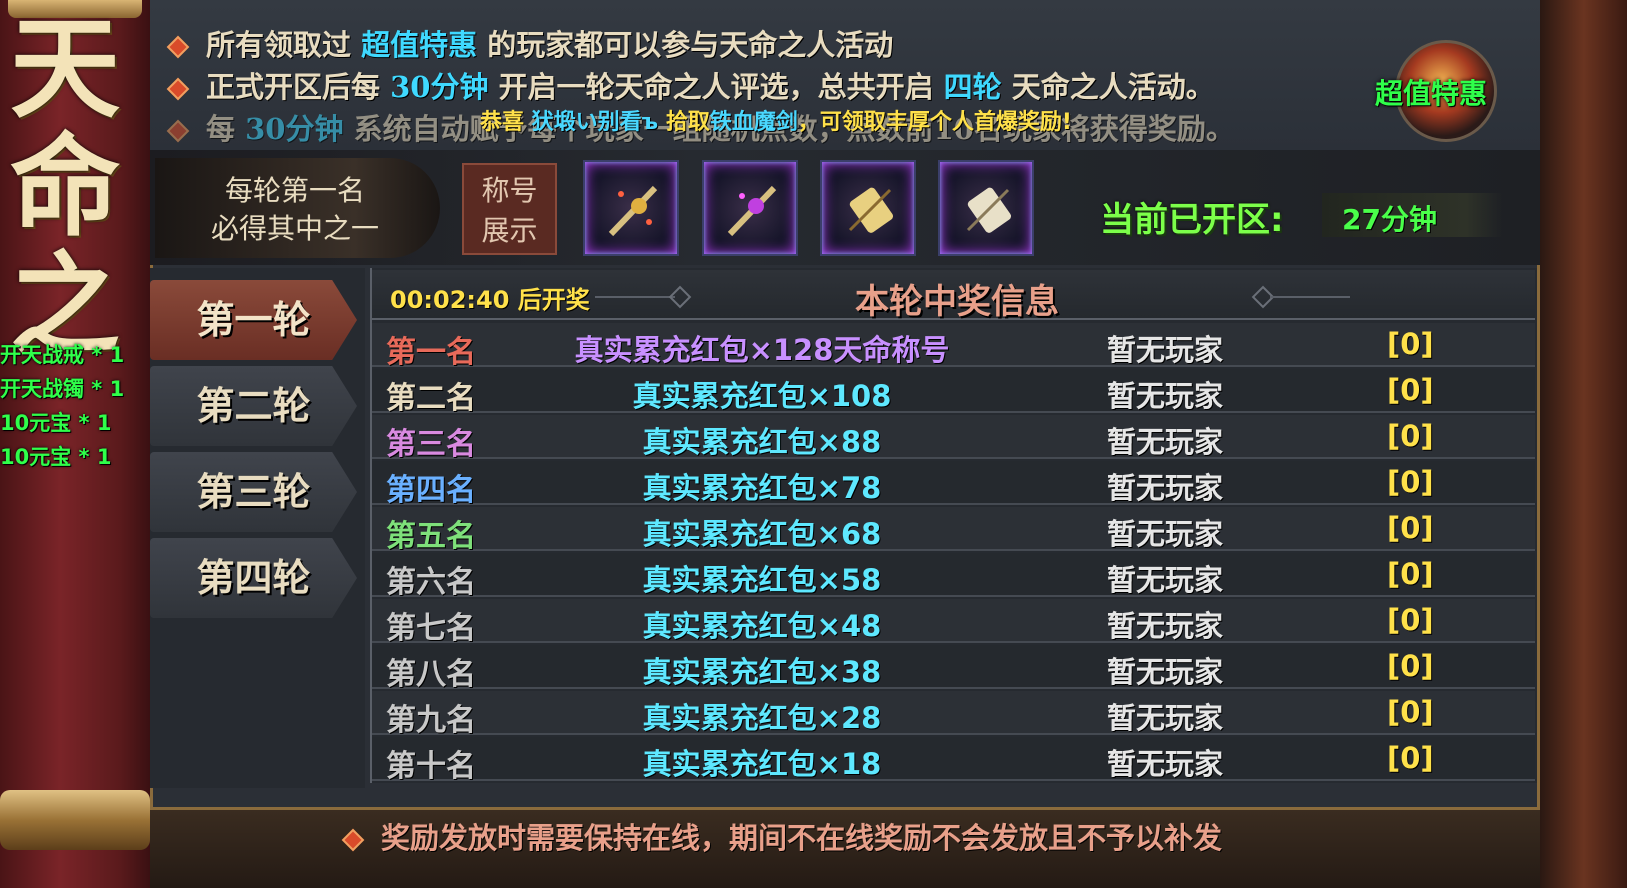  What do you see at coordinates (490, 300) in the screenshot?
I see `draw-countdown: 00:02:40 后开奖` at bounding box center [490, 300].